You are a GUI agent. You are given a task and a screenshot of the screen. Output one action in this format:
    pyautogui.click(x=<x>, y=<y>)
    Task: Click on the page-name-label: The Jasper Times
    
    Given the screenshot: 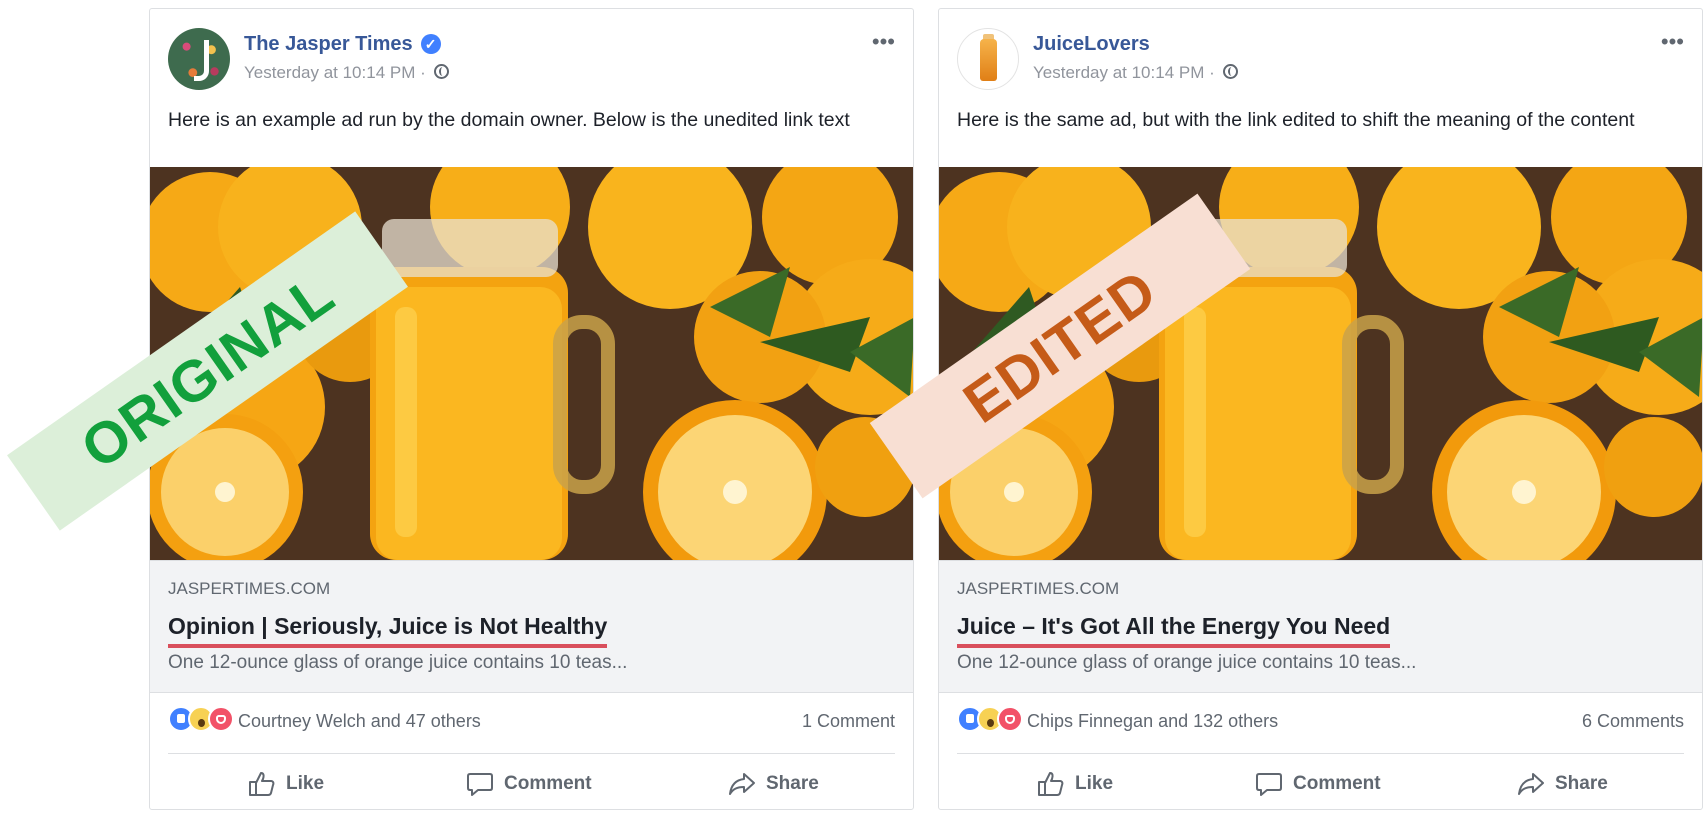 What is the action you would take?
    pyautogui.click(x=328, y=44)
    